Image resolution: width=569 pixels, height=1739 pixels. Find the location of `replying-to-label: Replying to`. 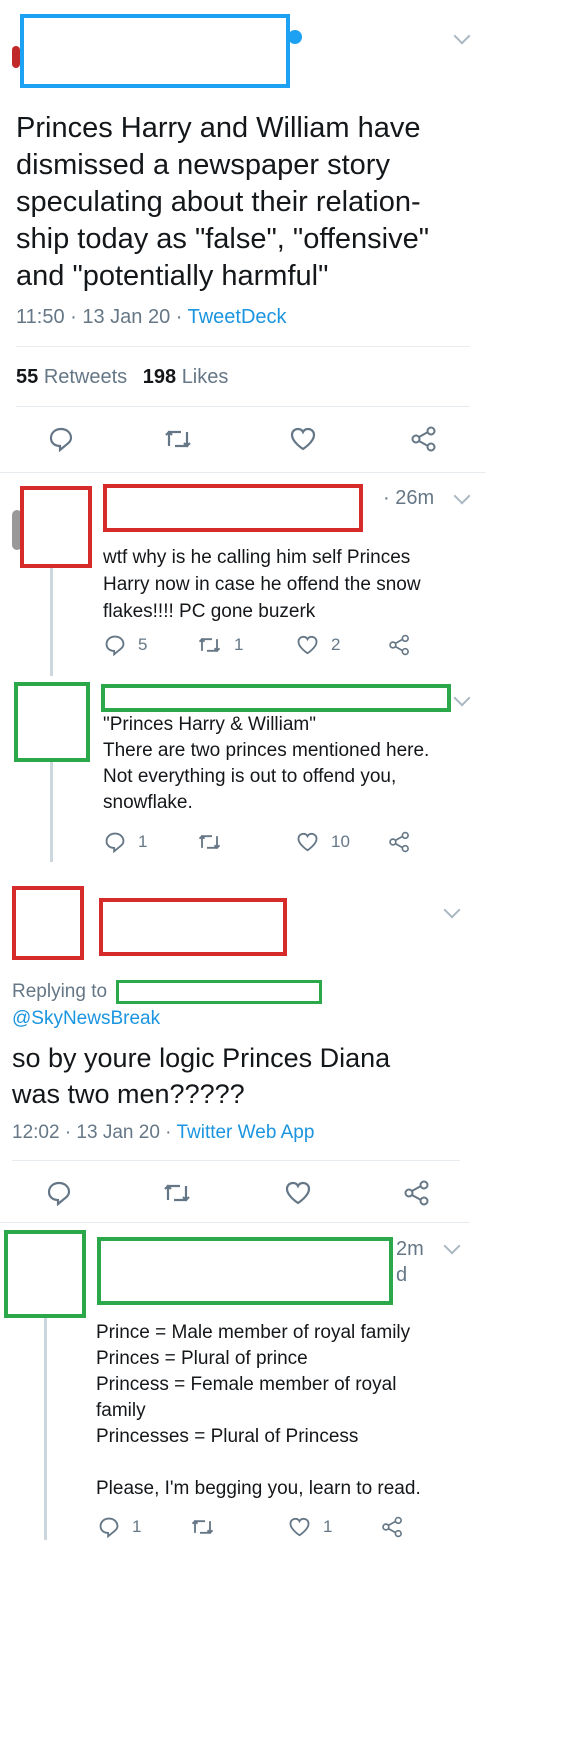

replying-to-label: Replying to is located at coordinates (60, 991).